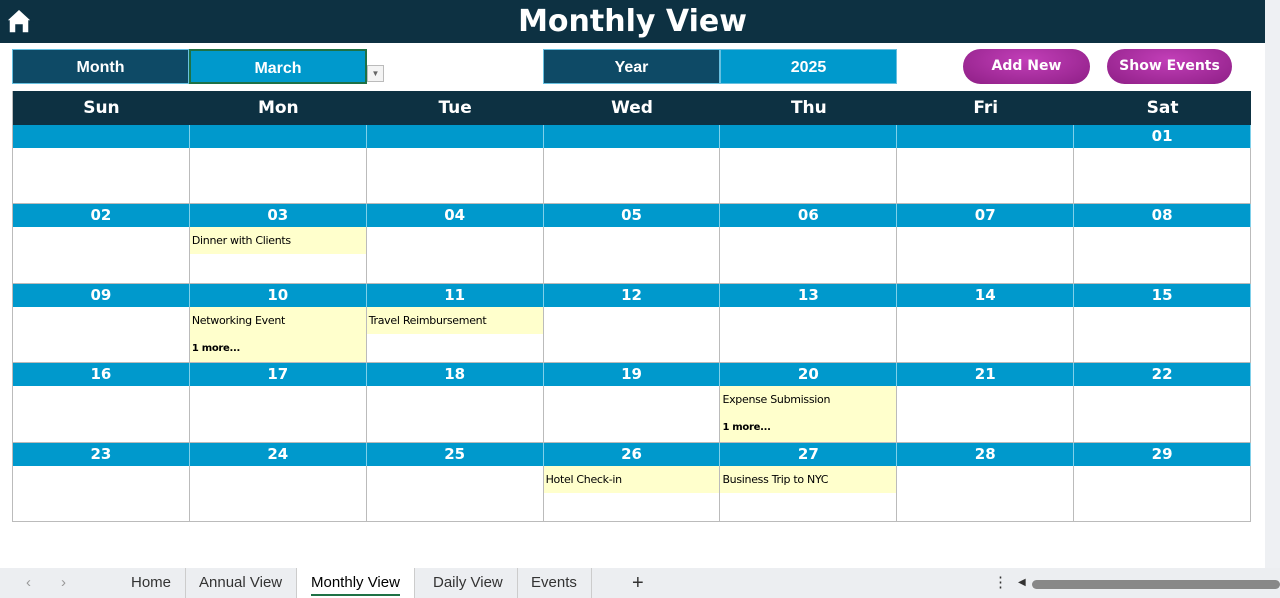 The width and height of the screenshot is (1280, 598). Describe the element at coordinates (101, 216) in the screenshot. I see `date-number: 02` at that location.